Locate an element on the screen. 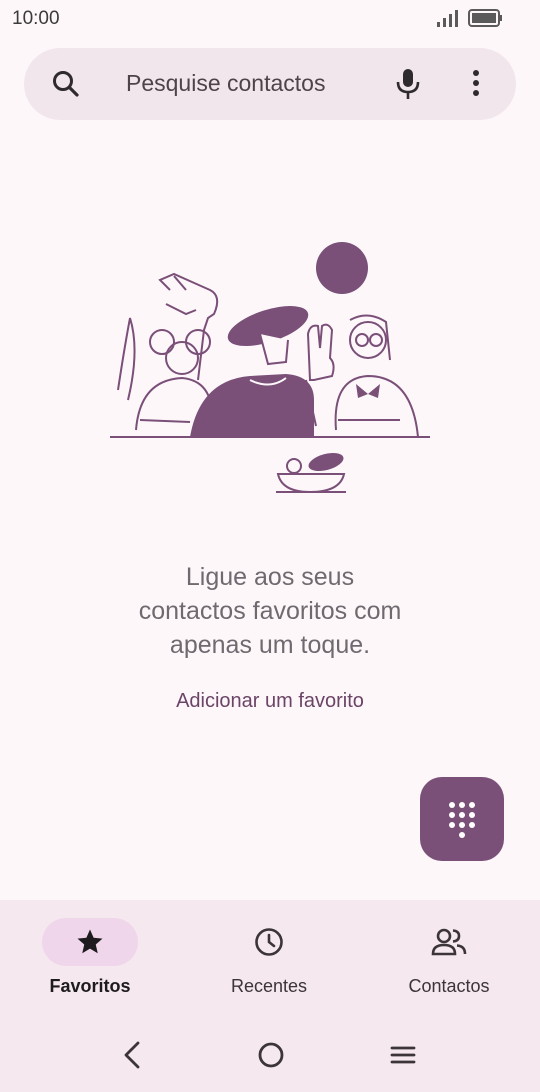 Image resolution: width=540 pixels, height=1092 pixels. tab-contacts-label: Contactos is located at coordinates (449, 986).